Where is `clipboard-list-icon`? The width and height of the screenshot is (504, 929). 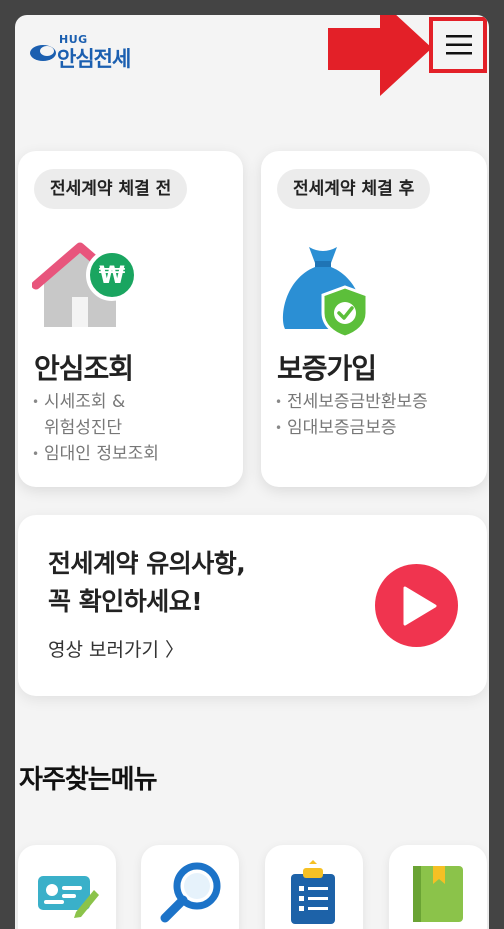
clipboard-list-icon is located at coordinates (313, 892).